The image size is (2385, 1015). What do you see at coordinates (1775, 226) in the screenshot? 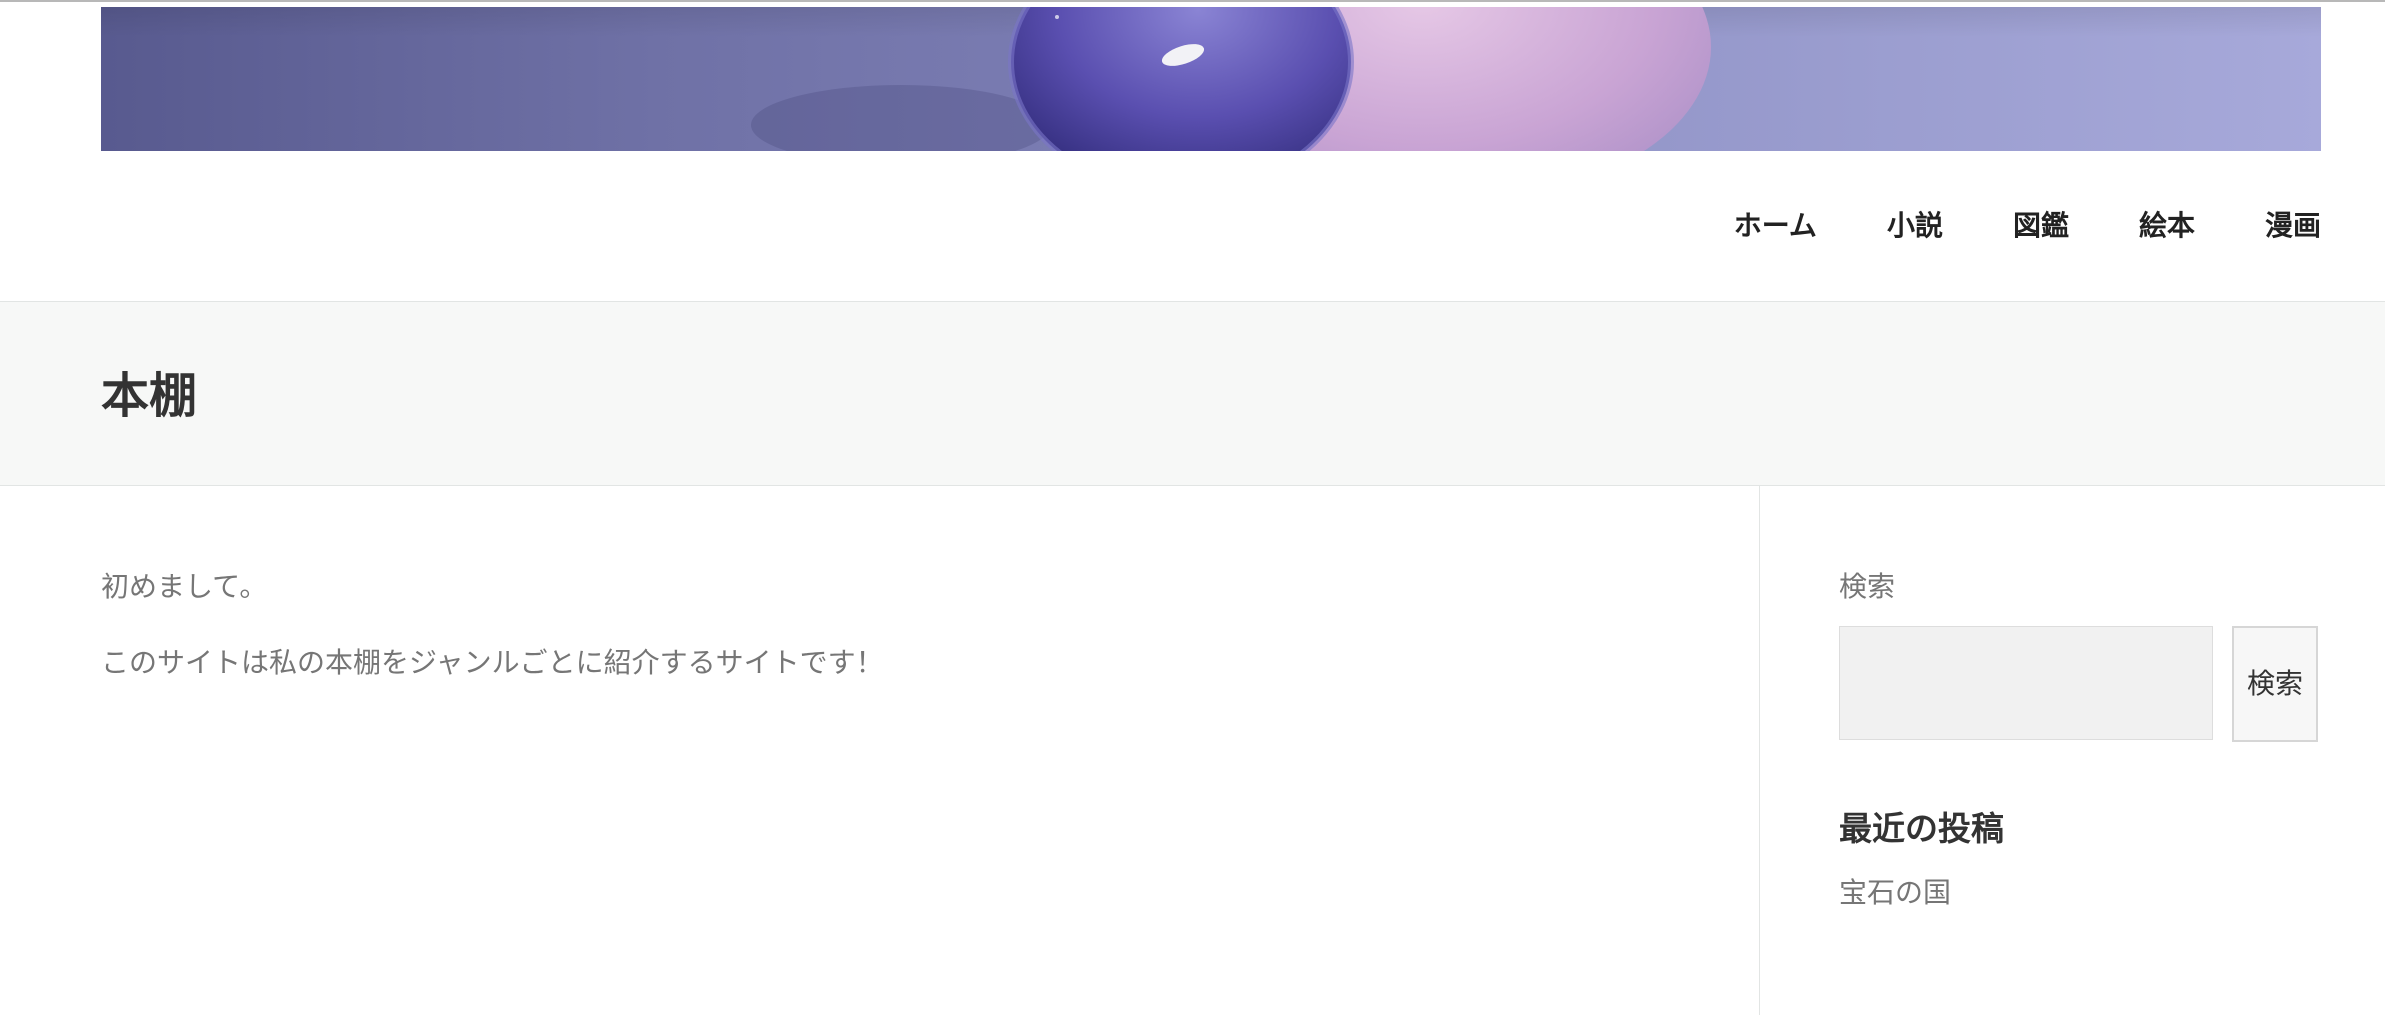
I see `nav-item-home: ホーム` at bounding box center [1775, 226].